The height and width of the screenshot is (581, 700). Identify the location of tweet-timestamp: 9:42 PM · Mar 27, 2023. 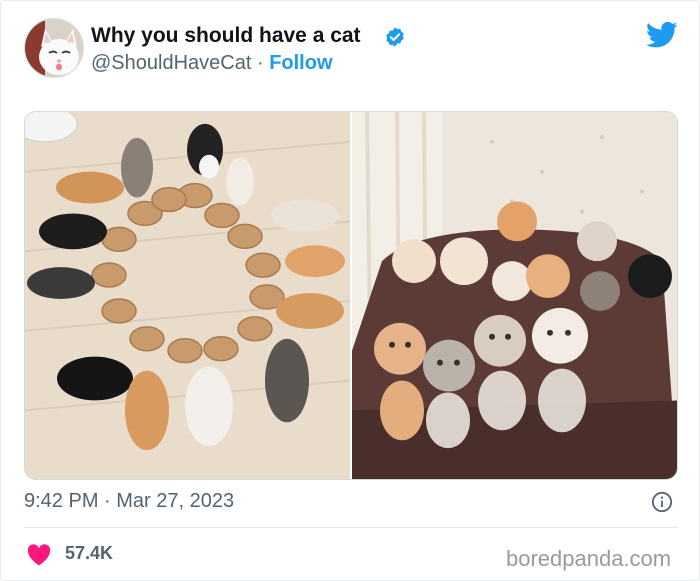
(129, 501).